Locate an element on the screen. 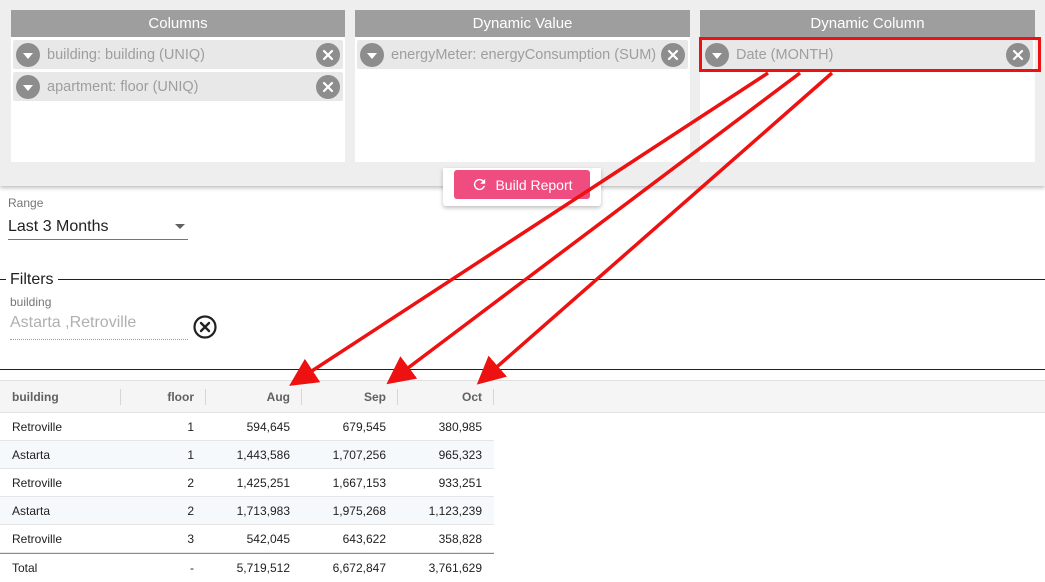 The height and width of the screenshot is (582, 1045). table-row: Retroville 3 542,045 643,622 358,828 is located at coordinates (247, 539).